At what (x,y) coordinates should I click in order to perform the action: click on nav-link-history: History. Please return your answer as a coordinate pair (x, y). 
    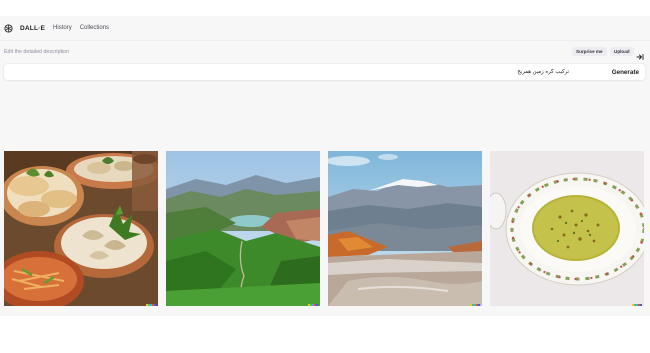
    Looking at the image, I should click on (62, 28).